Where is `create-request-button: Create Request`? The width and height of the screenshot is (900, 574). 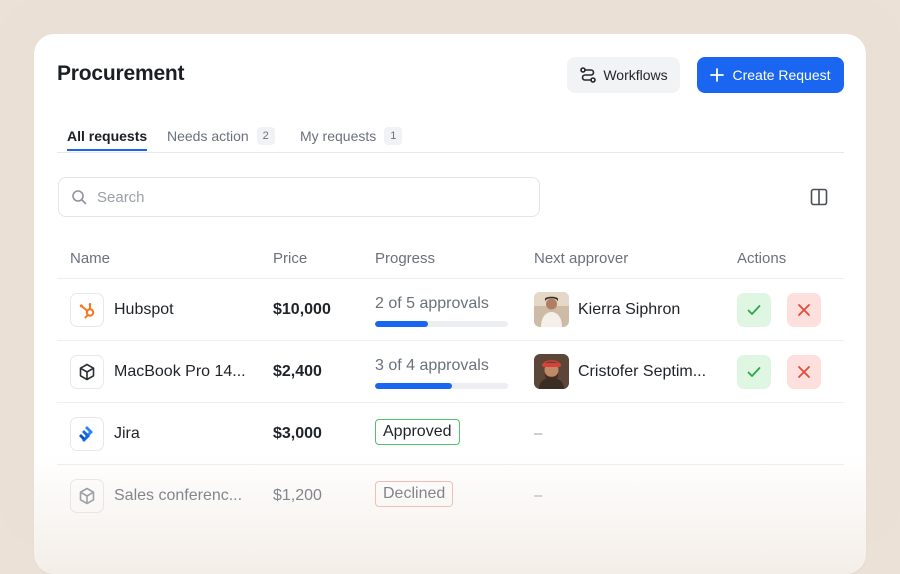 create-request-button: Create Request is located at coordinates (770, 75).